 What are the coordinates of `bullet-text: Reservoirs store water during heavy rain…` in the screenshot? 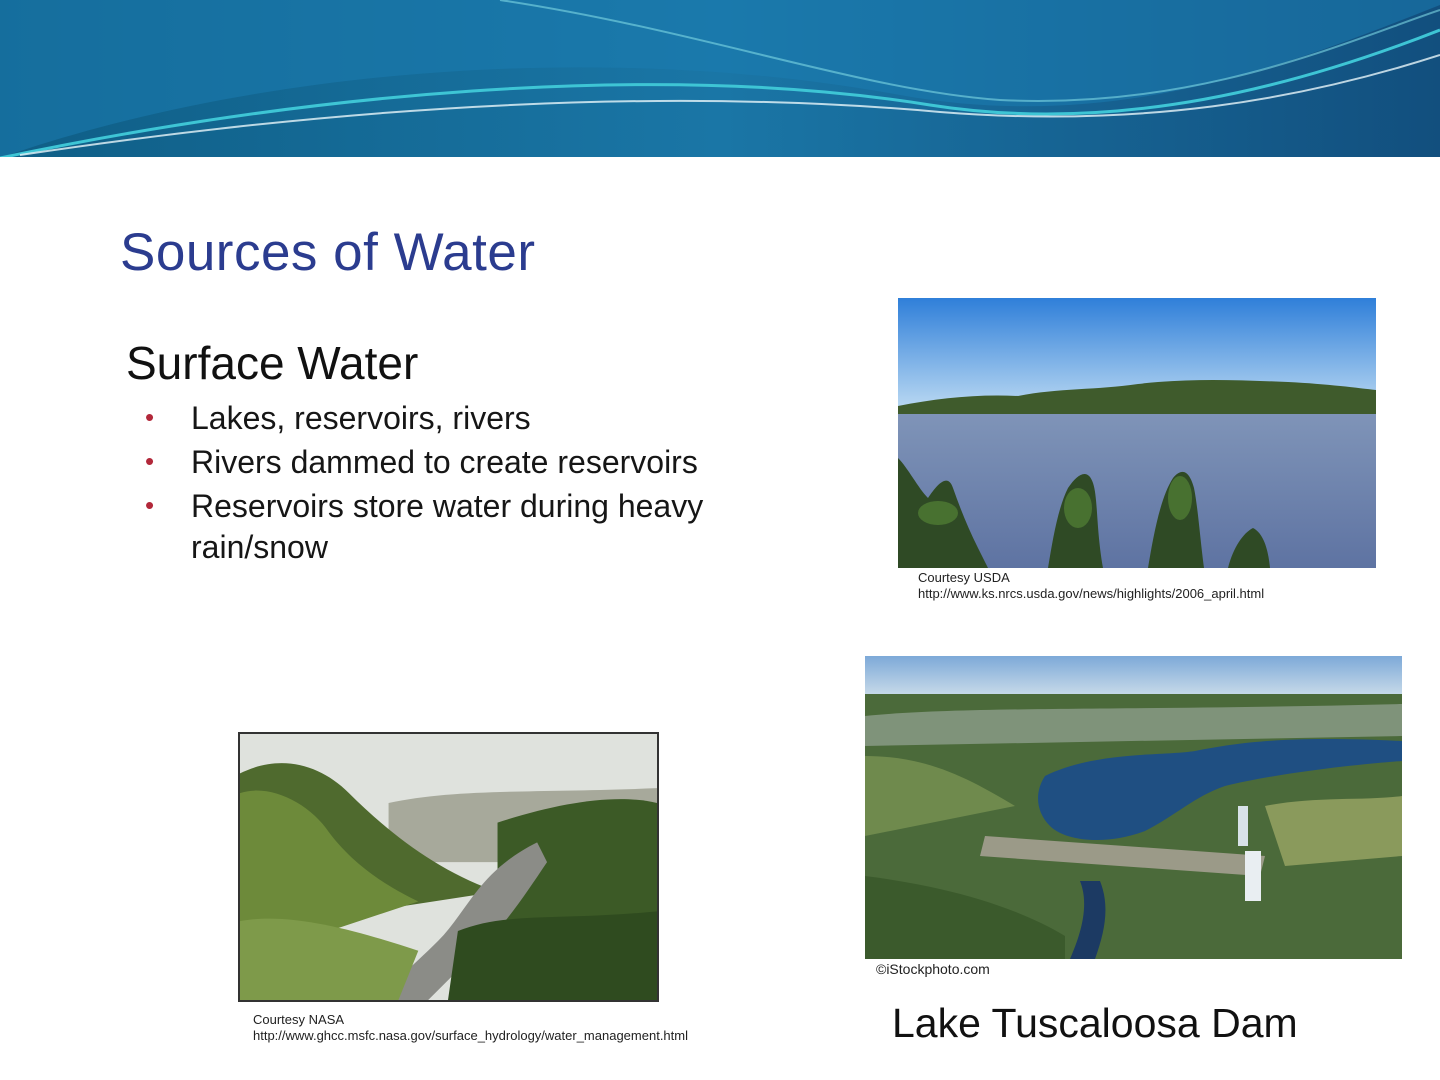 It's located at (447, 526).